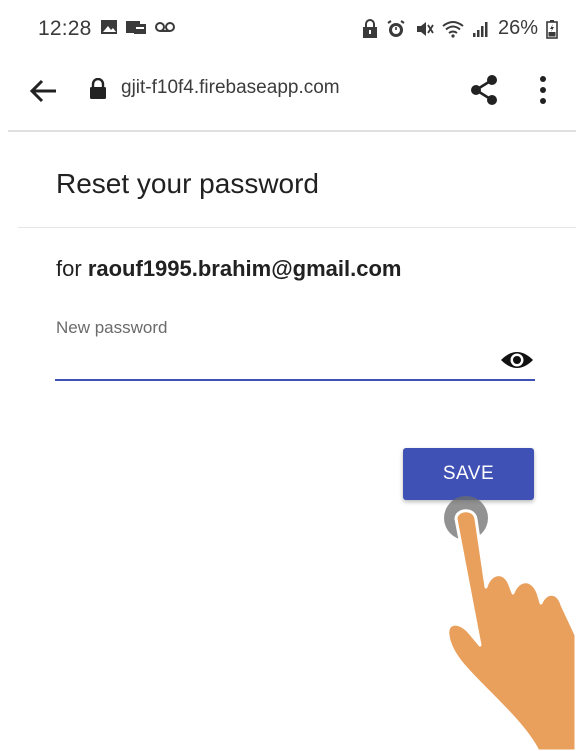 The height and width of the screenshot is (751, 576). I want to click on sim-icon, so click(136, 27).